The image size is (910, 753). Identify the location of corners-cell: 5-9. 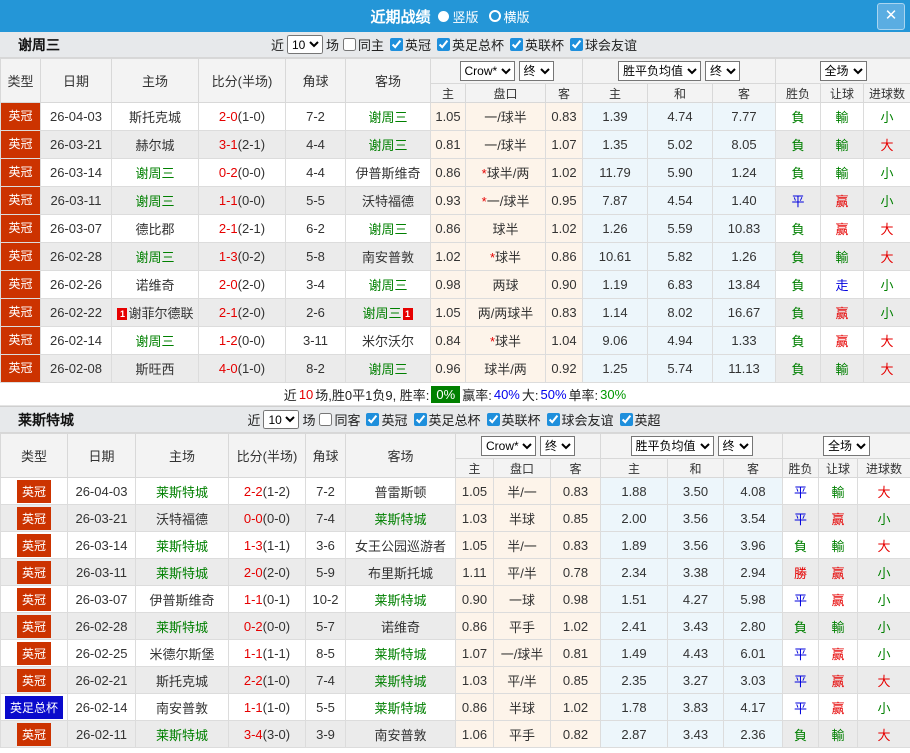
(325, 572).